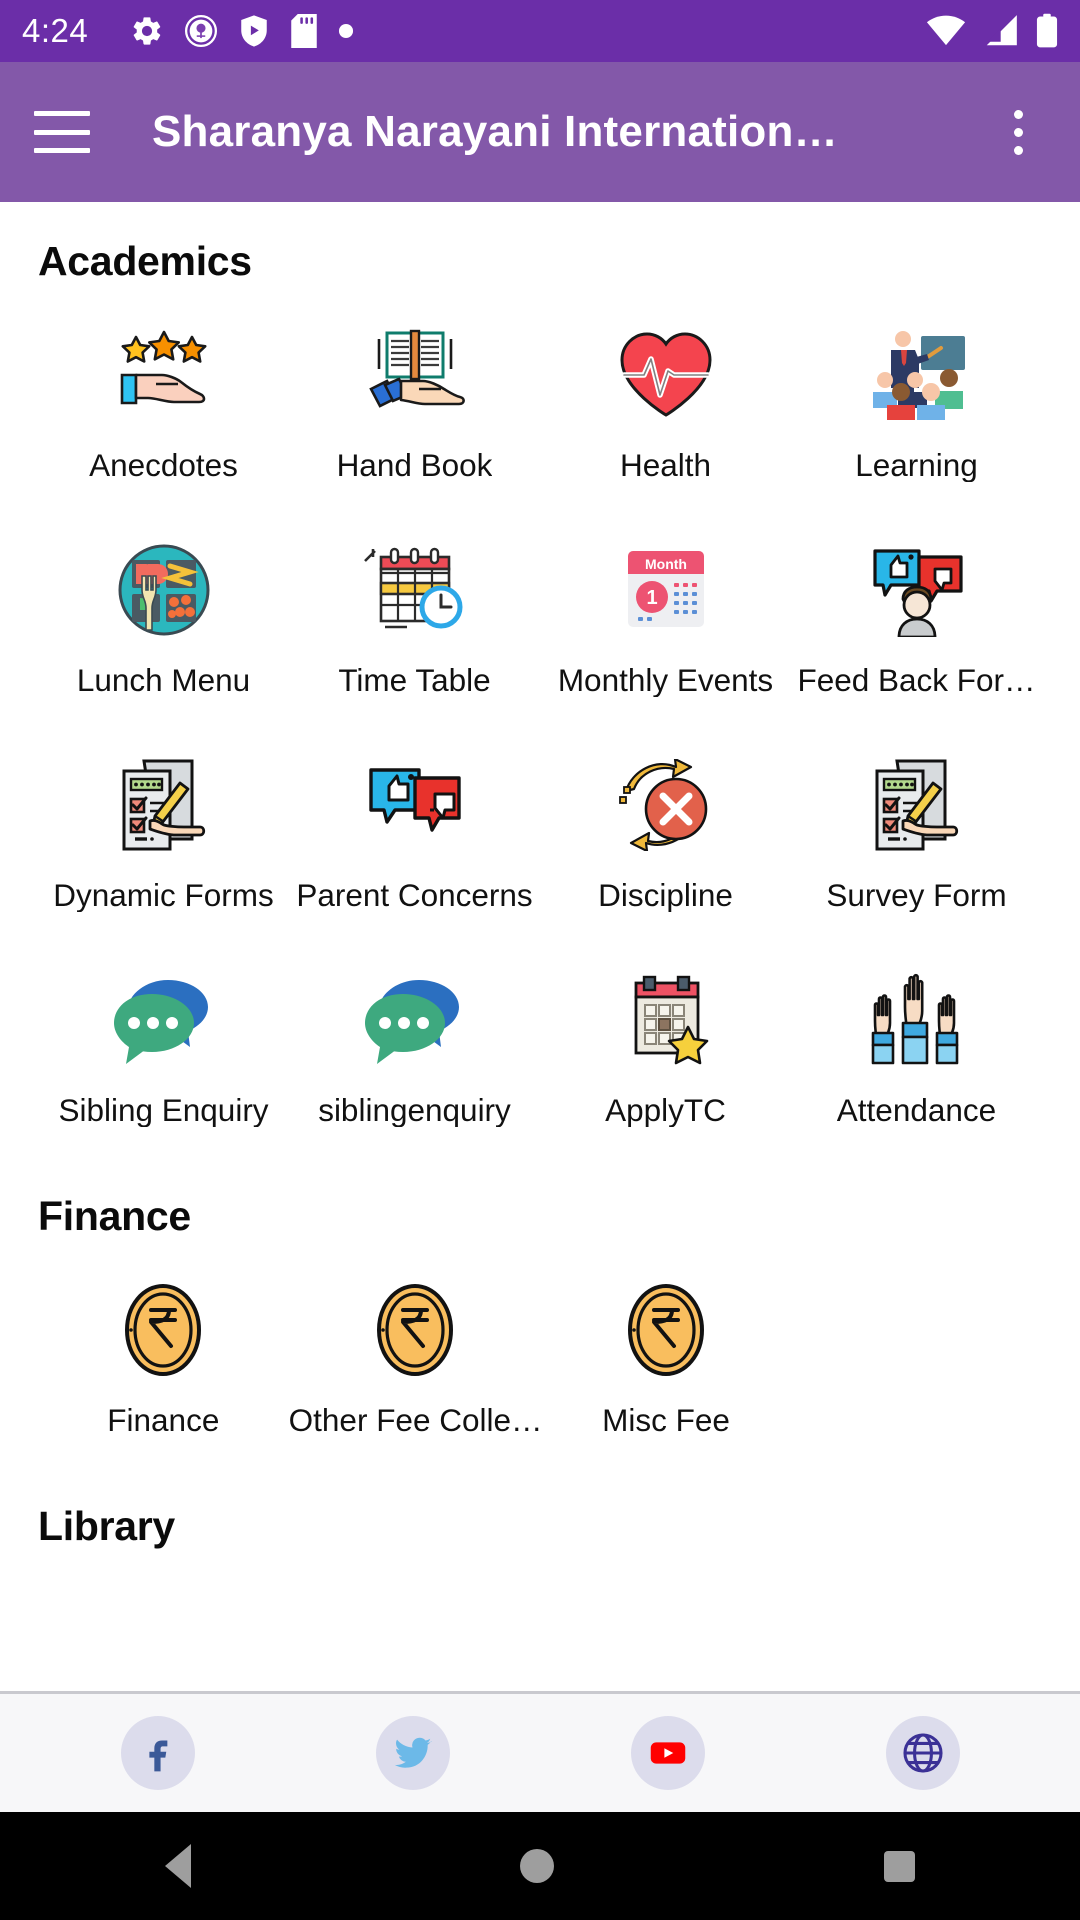 The width and height of the screenshot is (1080, 1920). I want to click on month-calendar-icon: Month 1, so click(666, 590).